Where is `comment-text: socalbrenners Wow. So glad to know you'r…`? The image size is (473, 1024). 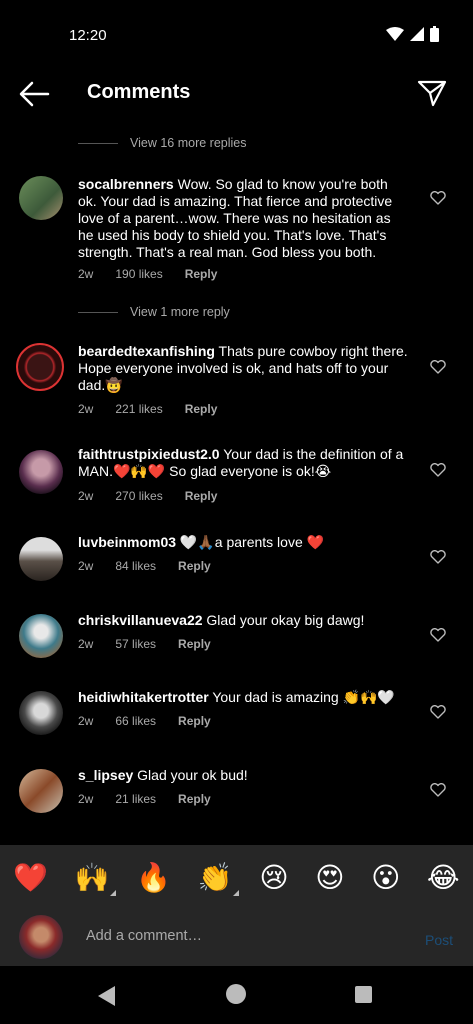 comment-text: socalbrenners Wow. So glad to know you'r… is located at coordinates (244, 218).